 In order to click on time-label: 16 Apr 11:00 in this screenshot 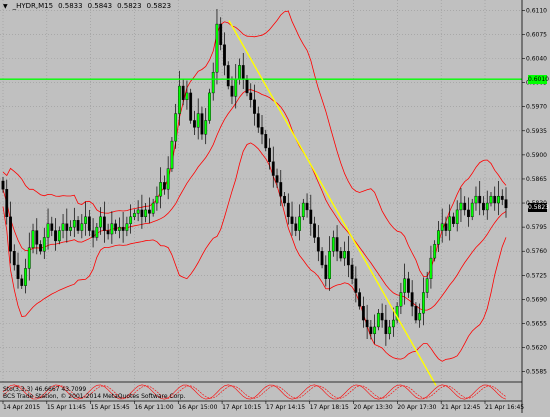, I will do `click(153, 407)`.